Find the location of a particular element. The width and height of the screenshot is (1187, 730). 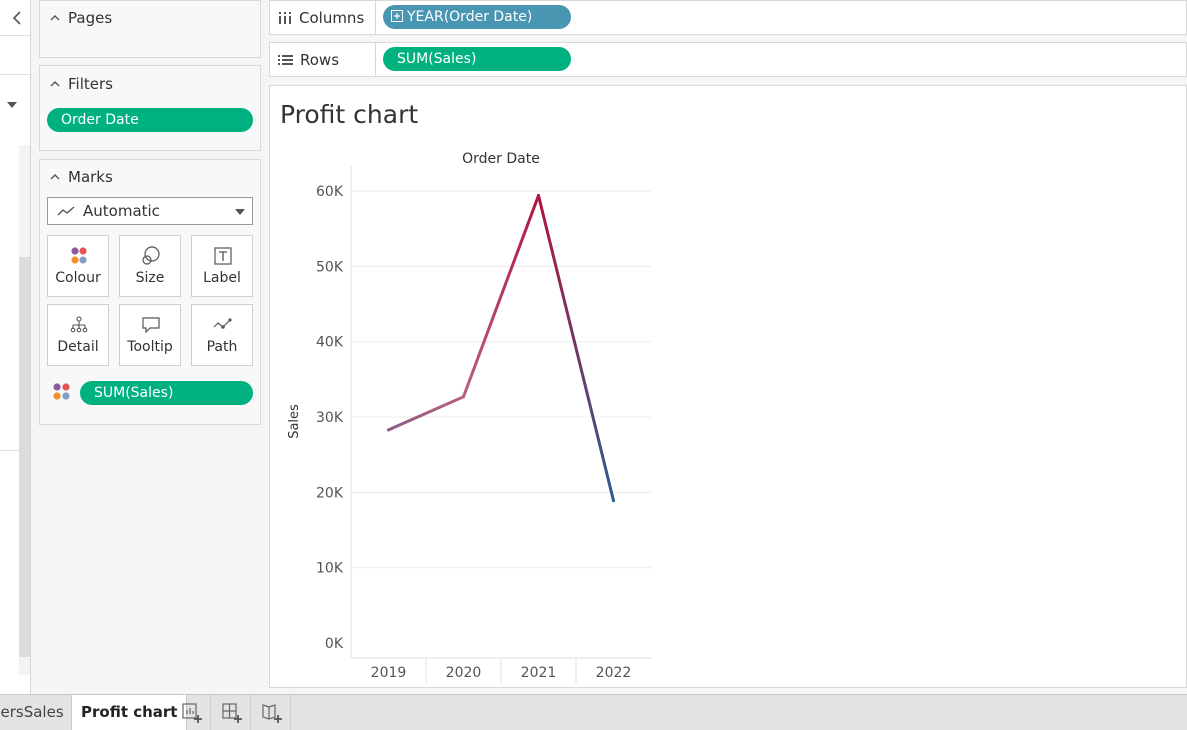

y-tick-label: 0K is located at coordinates (334, 644).